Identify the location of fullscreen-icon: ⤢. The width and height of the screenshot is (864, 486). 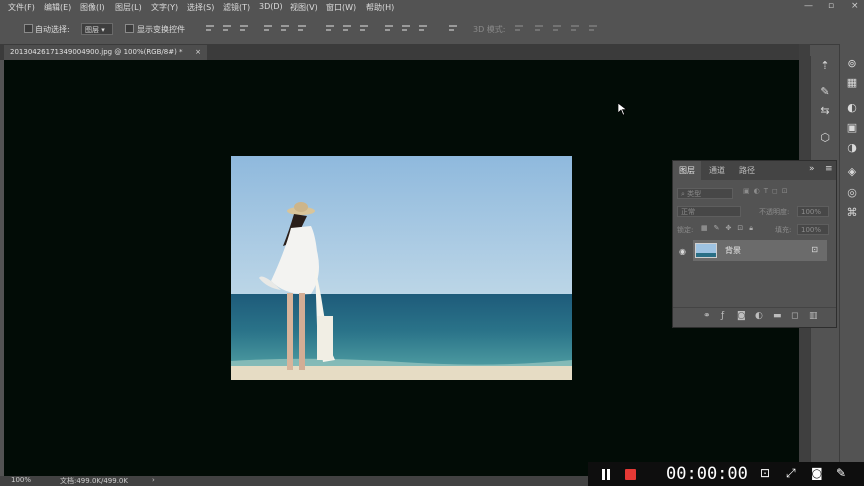
(791, 473).